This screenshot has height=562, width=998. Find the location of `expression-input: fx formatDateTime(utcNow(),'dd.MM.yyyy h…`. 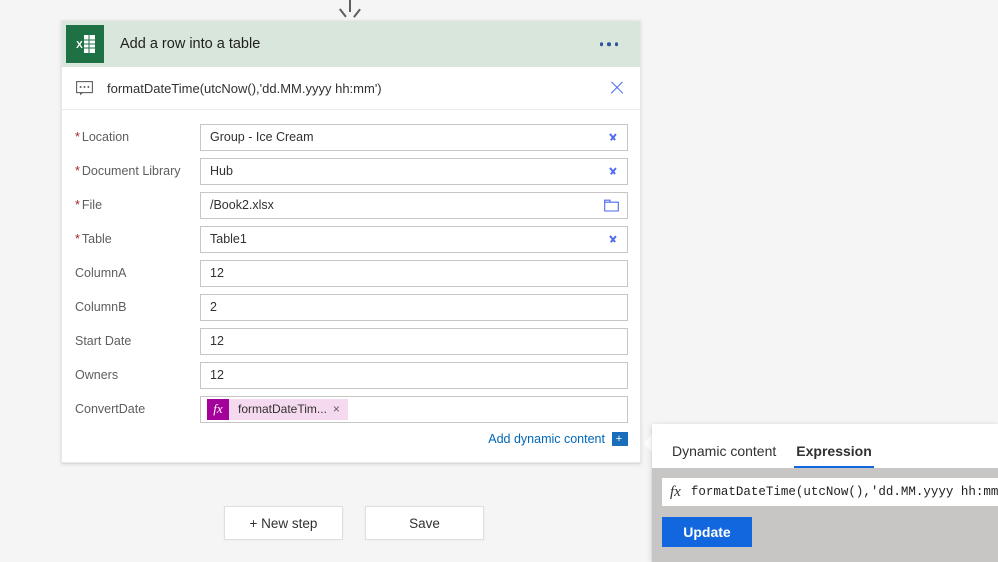

expression-input: fx formatDateTime(utcNow(),'dd.MM.yyyy h… is located at coordinates (830, 492).